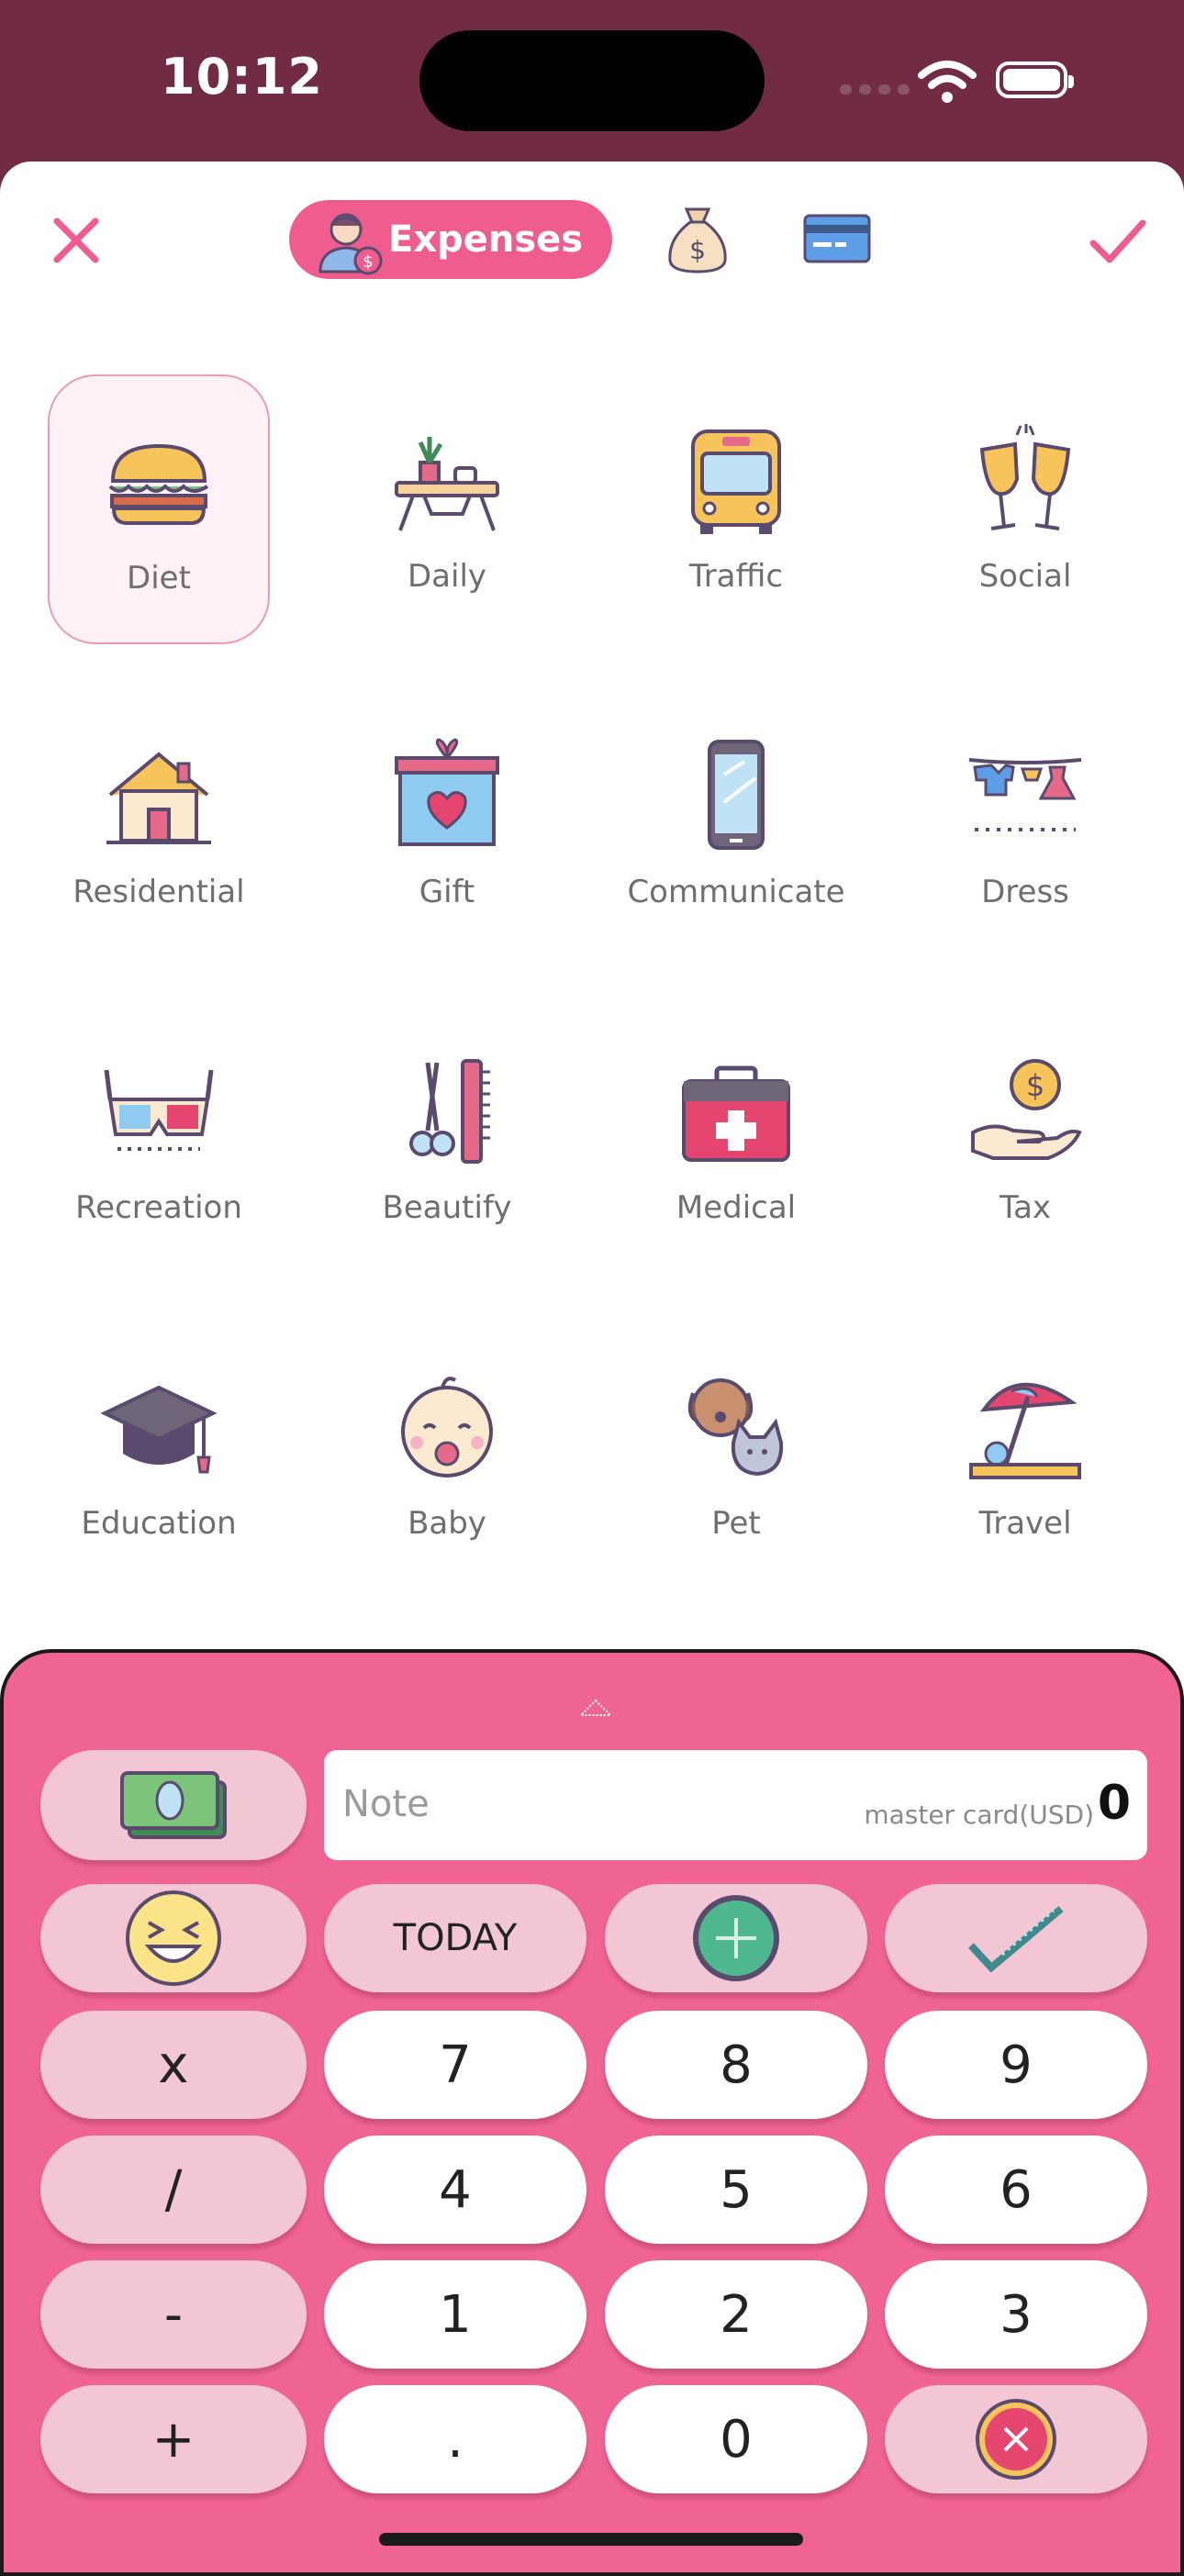  Describe the element at coordinates (449, 1111) in the screenshot. I see `scissors-comb-icon` at that location.